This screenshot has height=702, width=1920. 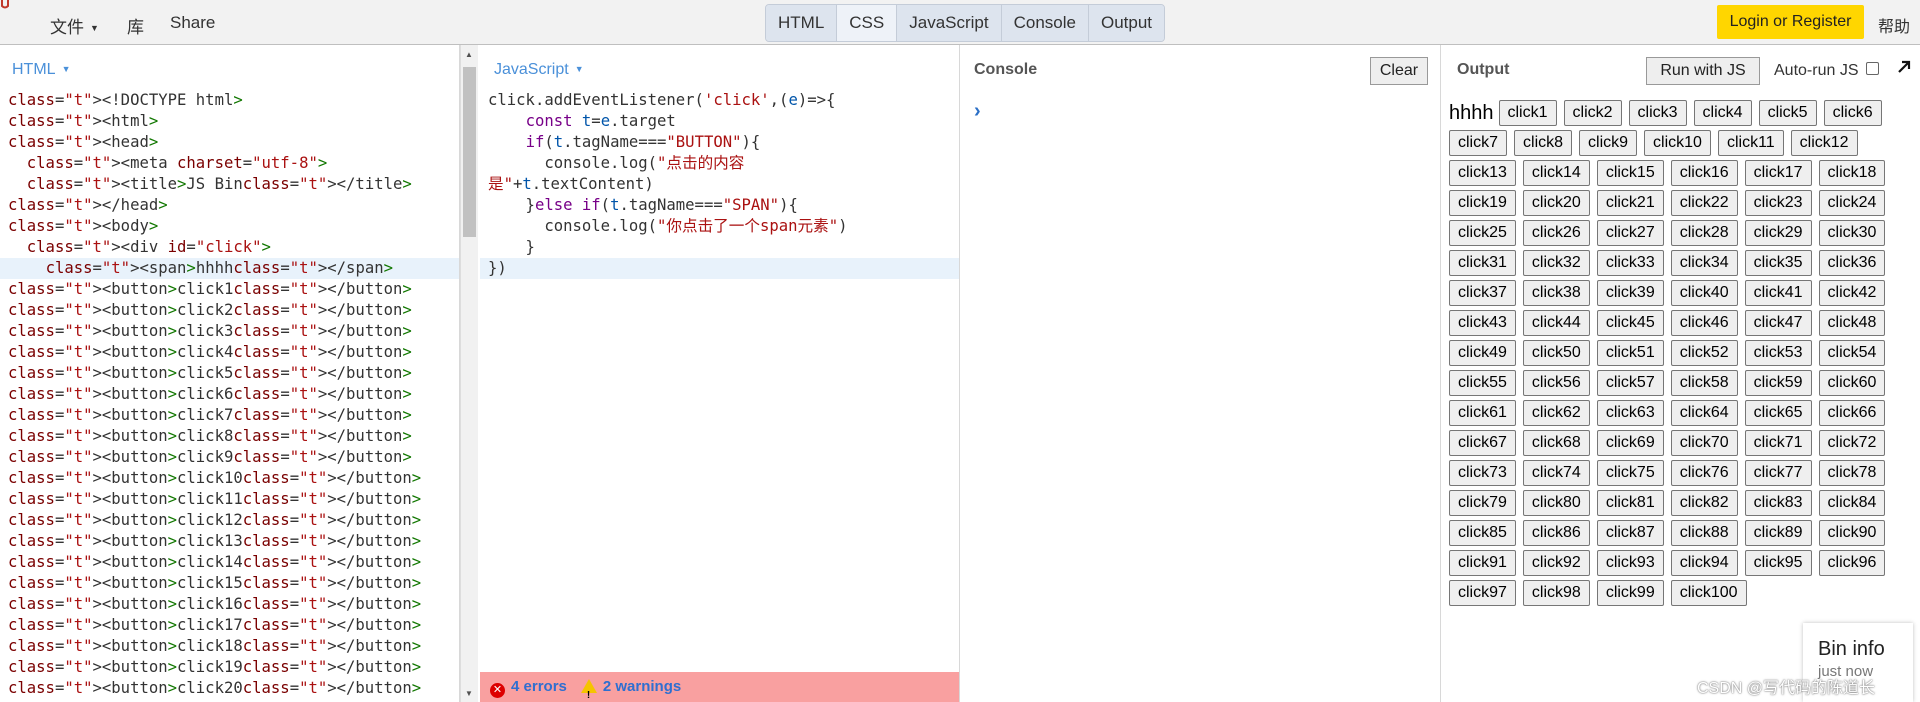 I want to click on output-button-click28: click28, so click(x=1704, y=233).